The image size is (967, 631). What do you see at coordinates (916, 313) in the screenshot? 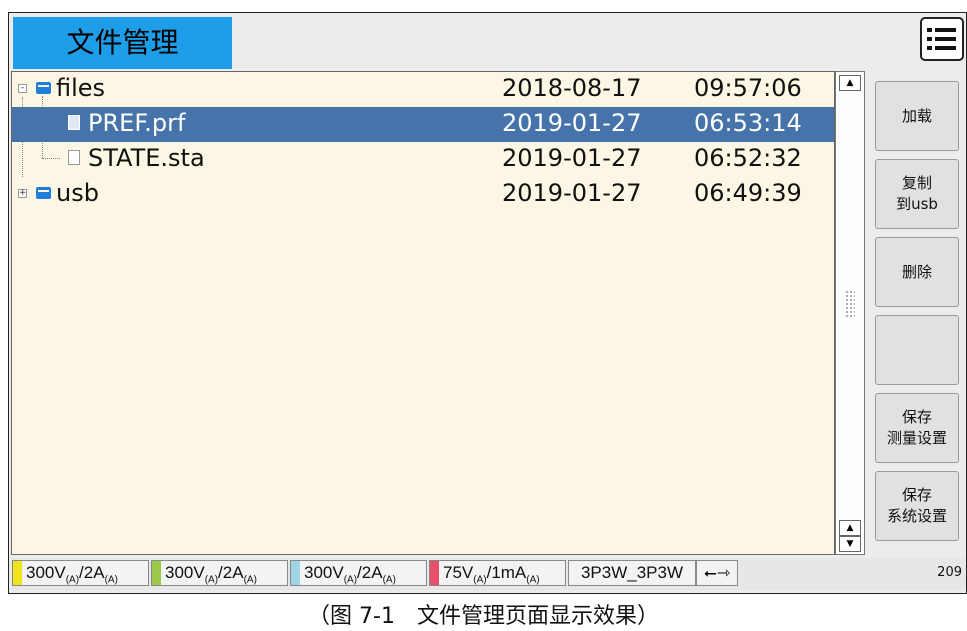
I see `side-button-panel: 加载 复制 到usb 删除 保存 测量设置 保存 系统设置` at bounding box center [916, 313].